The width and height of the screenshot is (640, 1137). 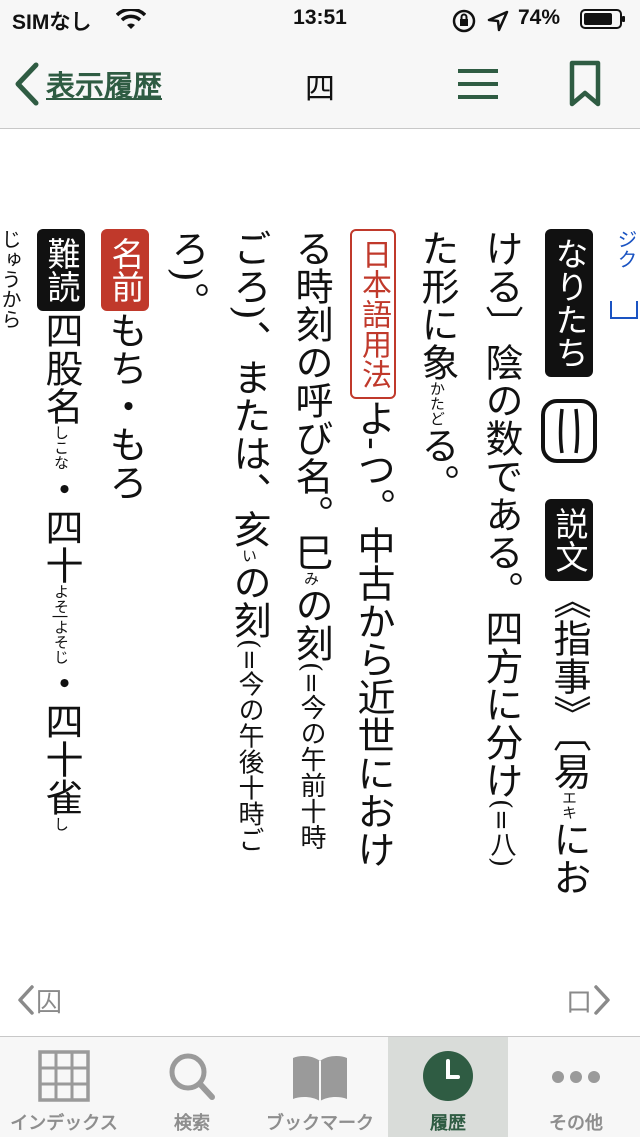 I want to click on tab-label: その他, so click(x=576, y=1123).